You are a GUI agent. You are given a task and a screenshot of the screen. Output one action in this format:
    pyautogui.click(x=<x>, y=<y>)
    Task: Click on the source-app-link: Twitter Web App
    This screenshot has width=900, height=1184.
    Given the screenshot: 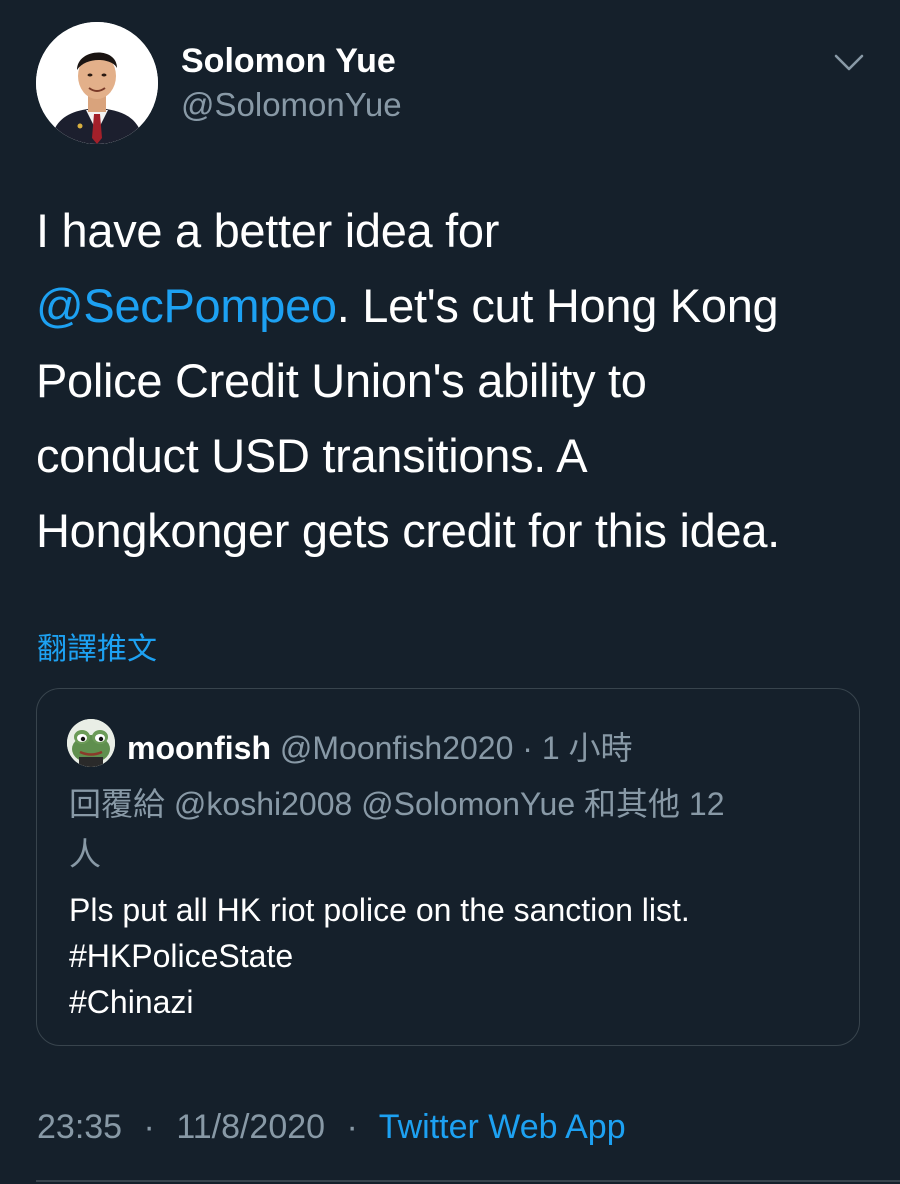 What is the action you would take?
    pyautogui.click(x=502, y=1127)
    